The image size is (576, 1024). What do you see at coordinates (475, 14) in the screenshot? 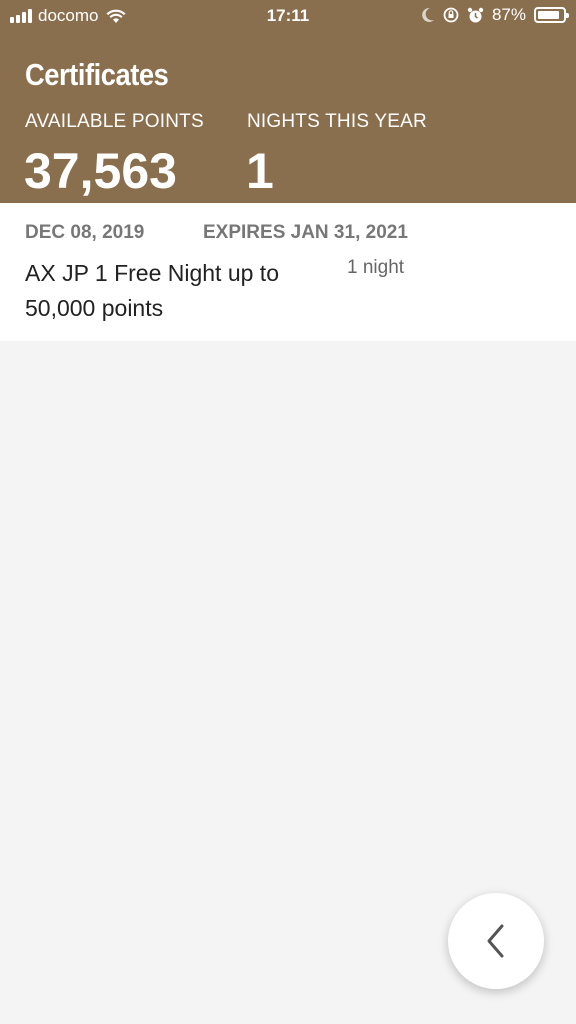
I see `alarm-icon` at bounding box center [475, 14].